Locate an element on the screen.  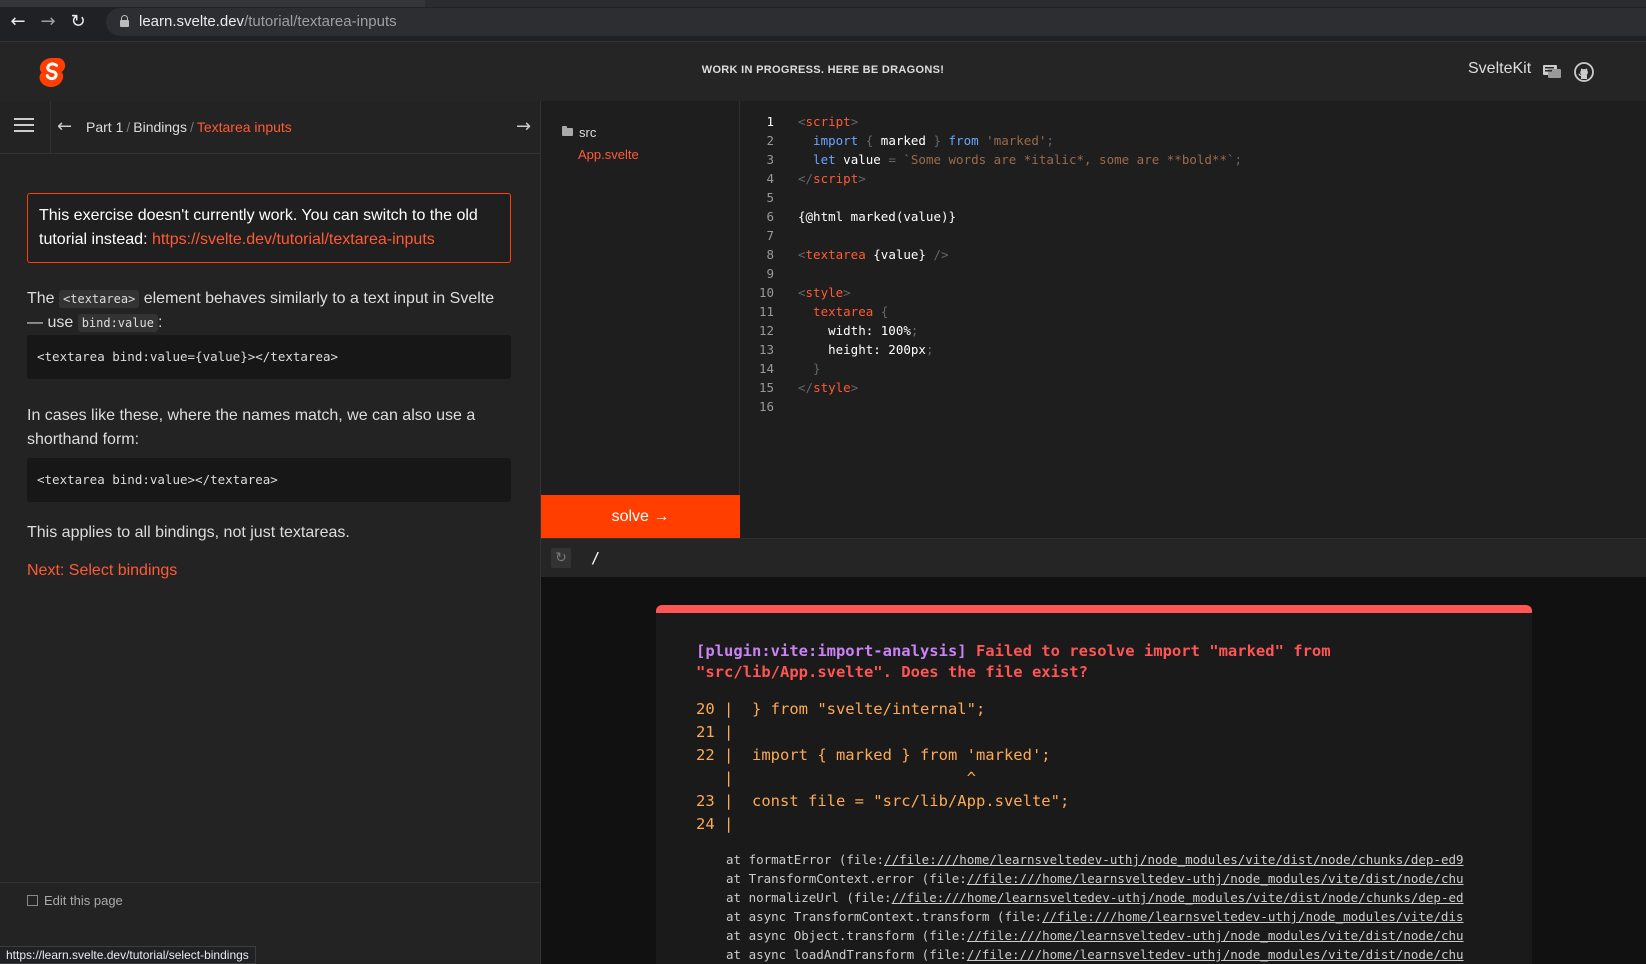
lock-icon is located at coordinates (124, 21).